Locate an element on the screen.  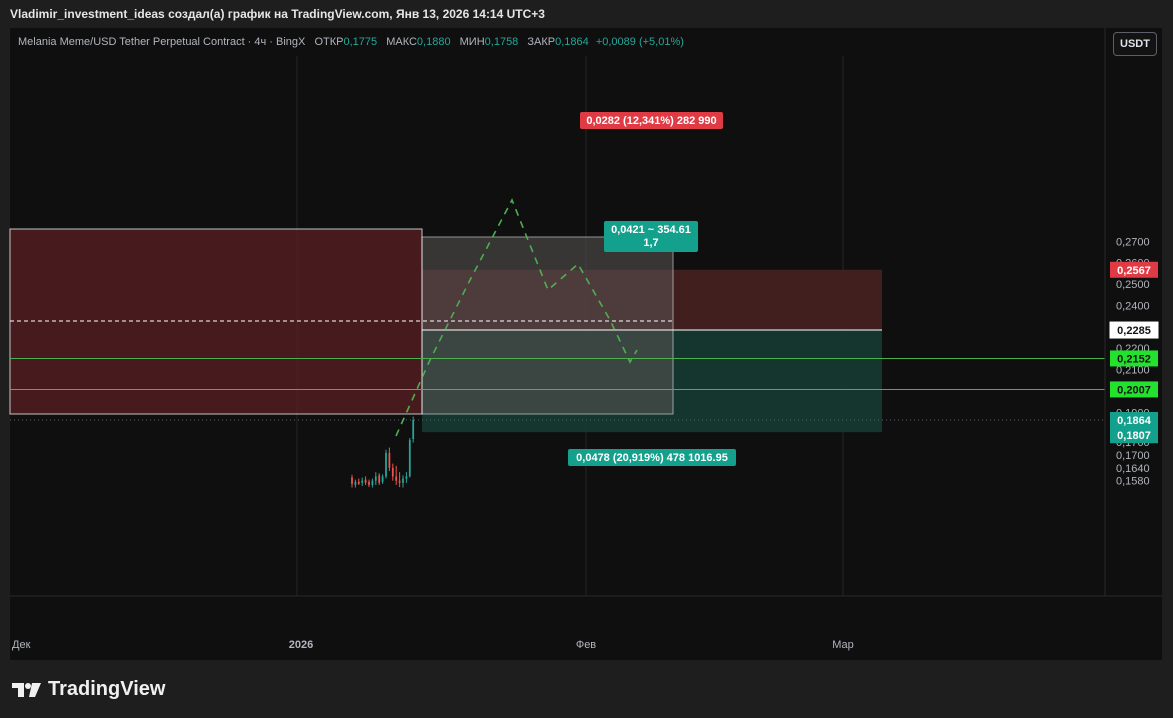
x-tick-label: Фев is located at coordinates (586, 645).